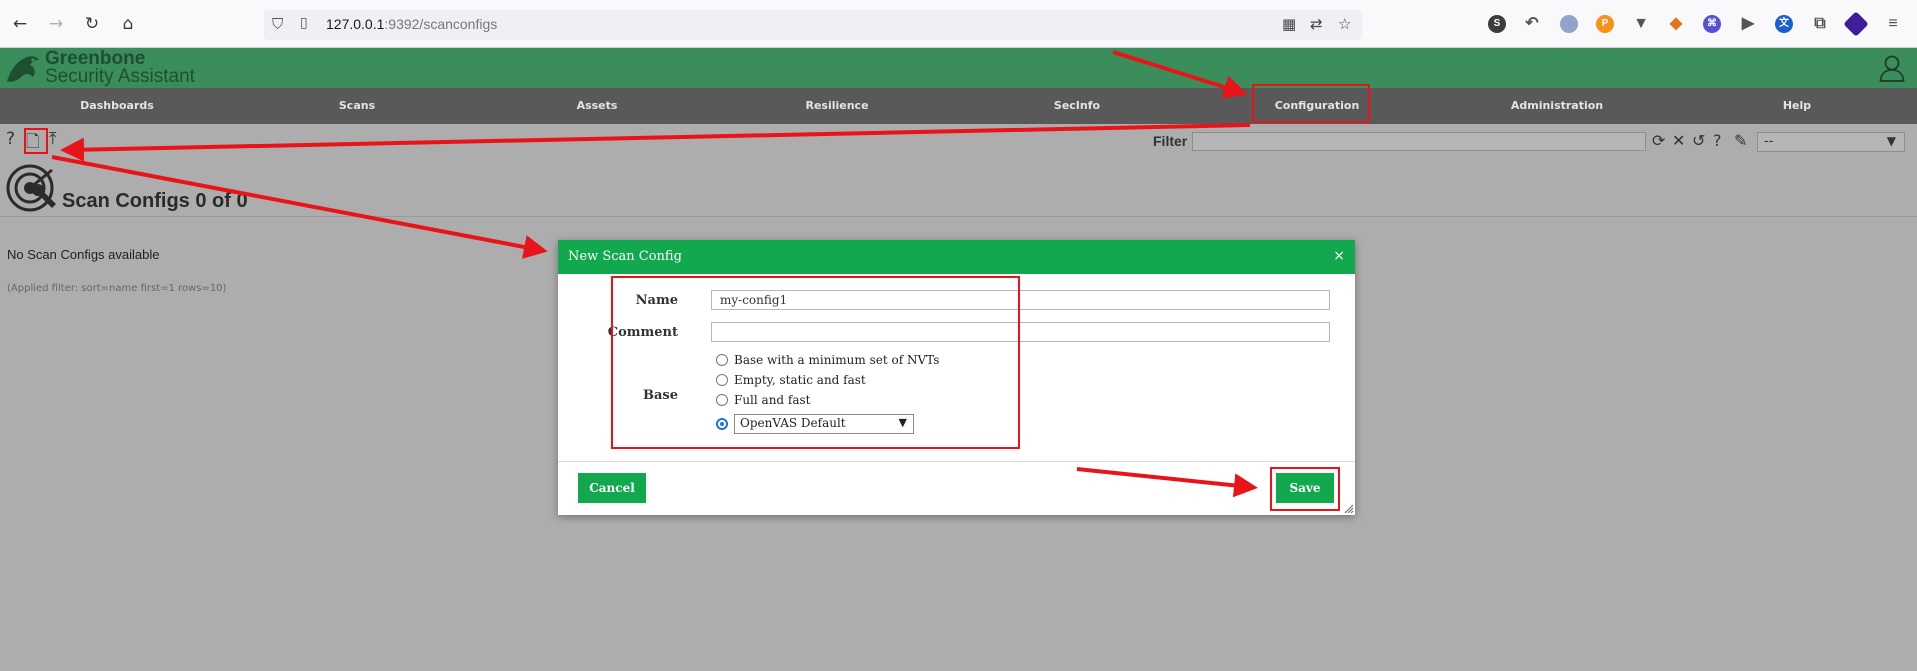  I want to click on arrow-to-dialog, so click(299, 207).